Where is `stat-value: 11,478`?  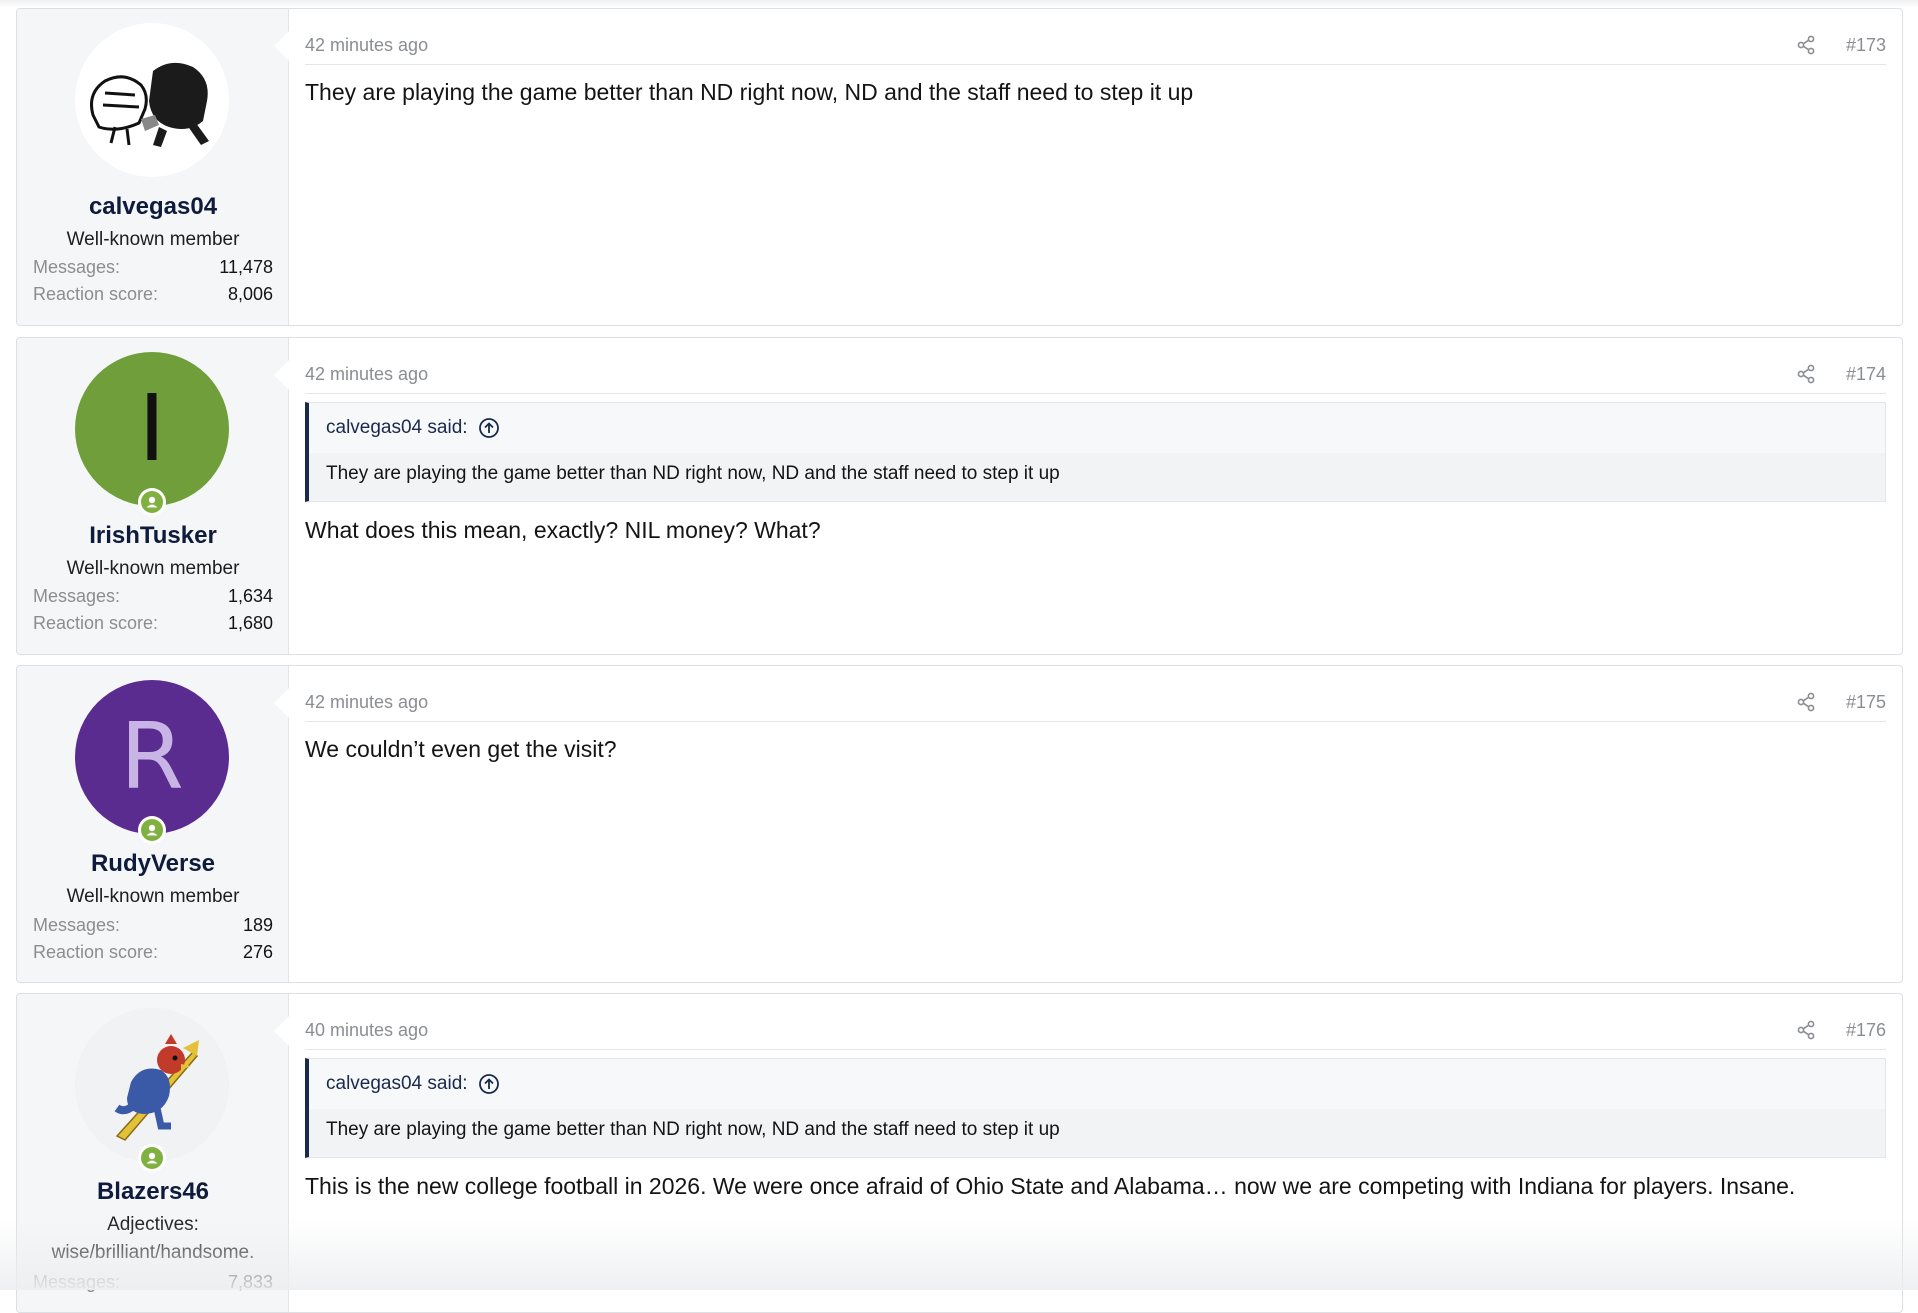
stat-value: 11,478 is located at coordinates (246, 267).